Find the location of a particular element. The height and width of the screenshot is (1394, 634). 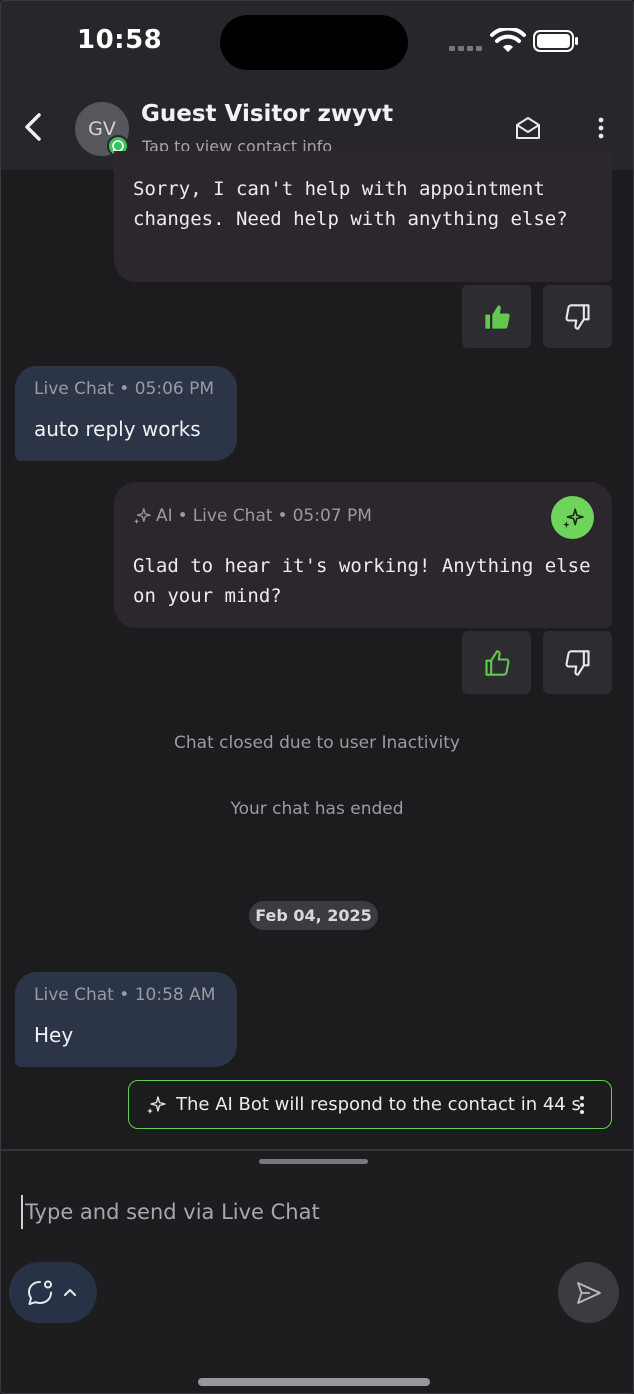

chat-bubble-icon is located at coordinates (40, 1292).